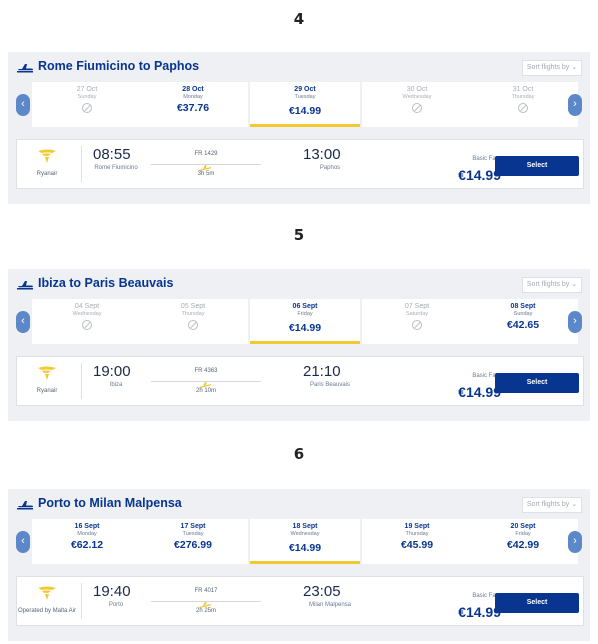 Image resolution: width=598 pixels, height=644 pixels. What do you see at coordinates (87, 89) in the screenshot?
I see `date-tab-date: 27 Oct` at bounding box center [87, 89].